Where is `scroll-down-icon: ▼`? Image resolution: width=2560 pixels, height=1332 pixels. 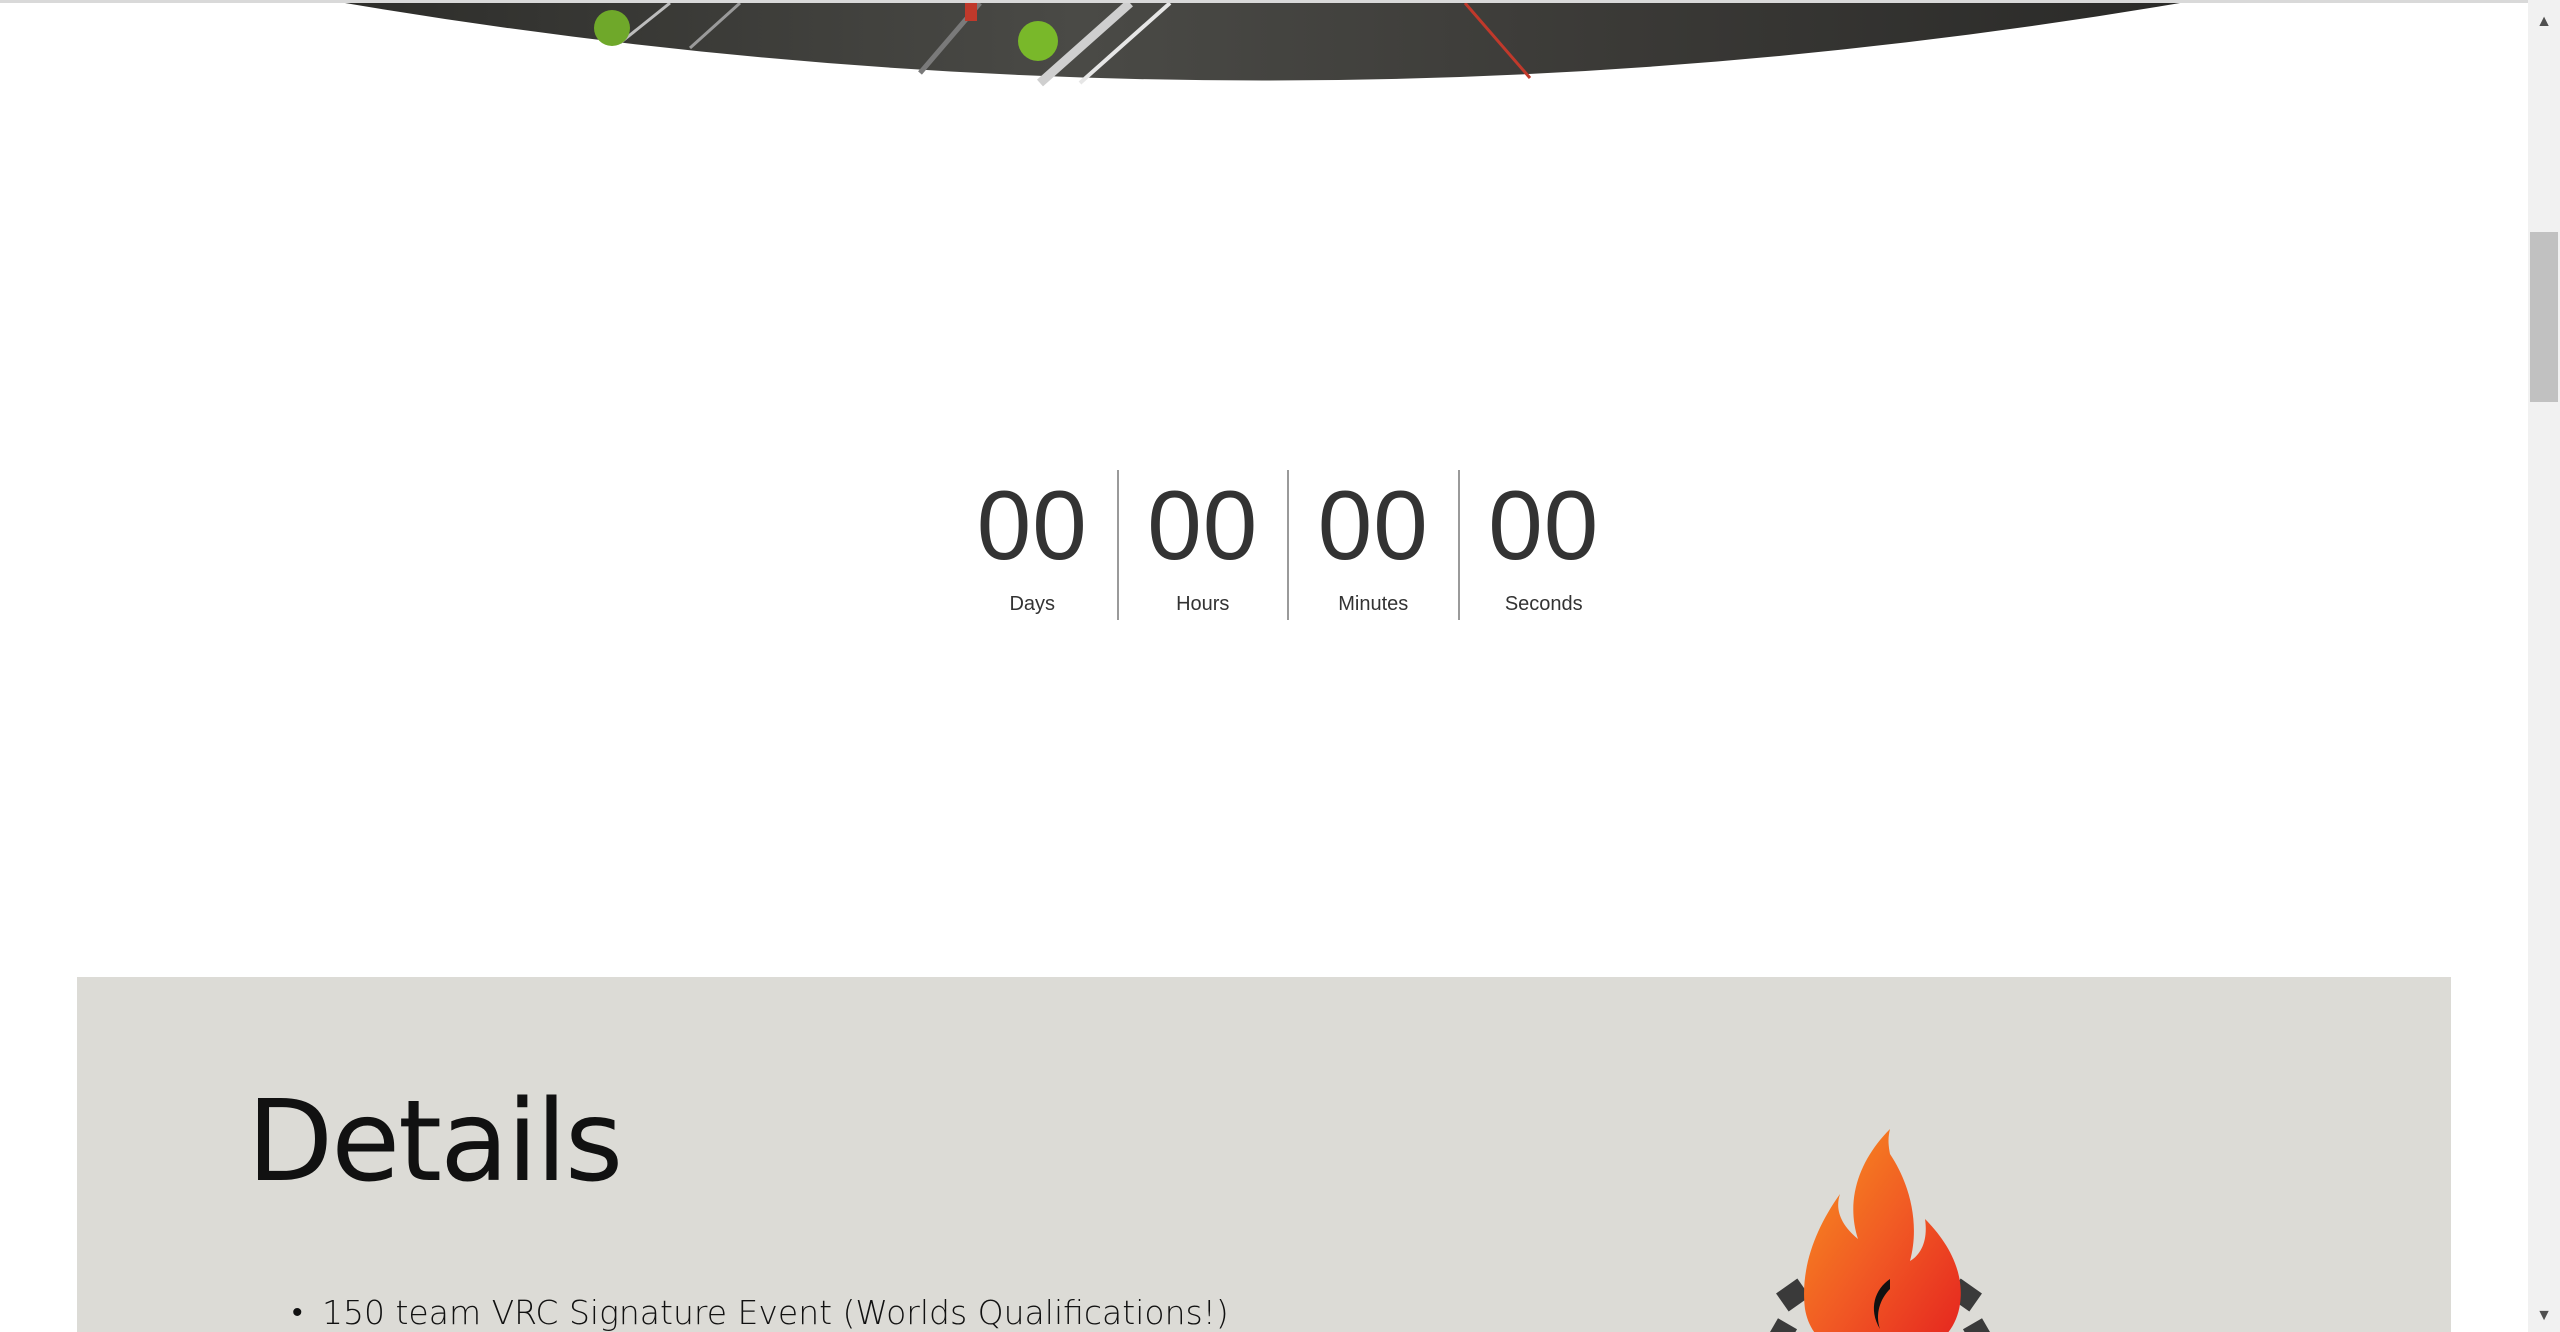
scroll-down-icon: ▼ is located at coordinates (2544, 1316).